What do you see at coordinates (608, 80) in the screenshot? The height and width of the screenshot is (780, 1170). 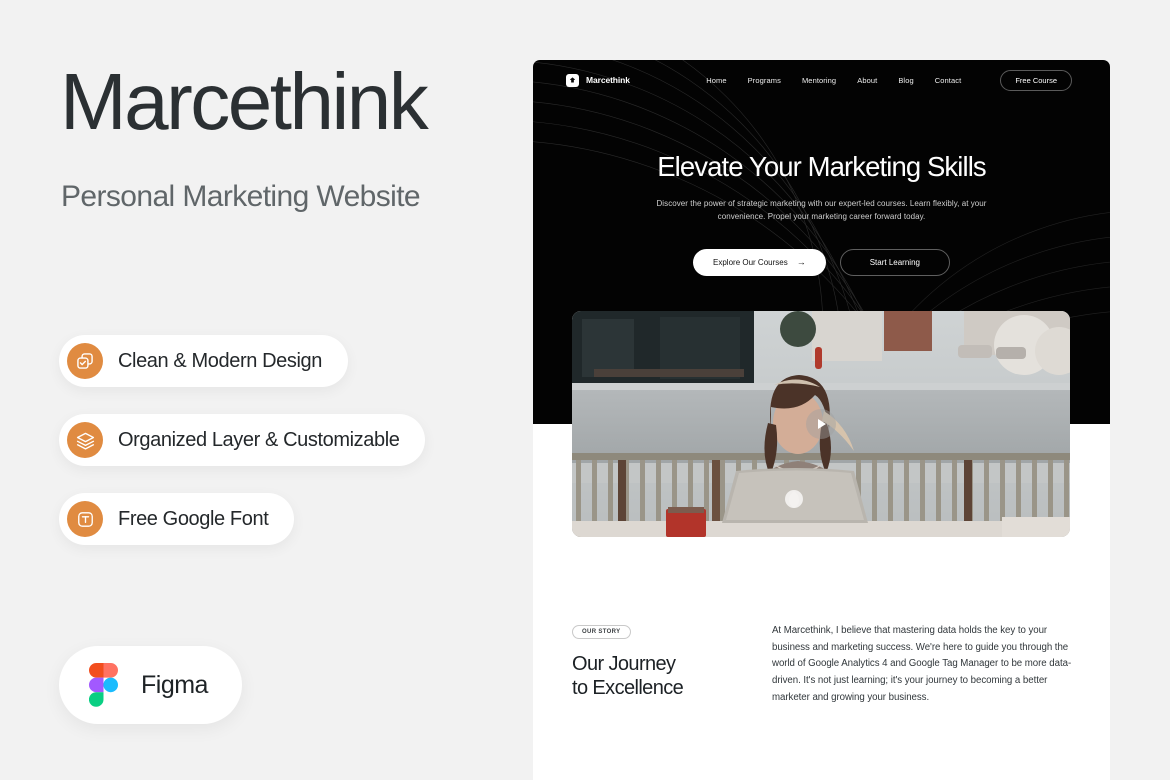 I see `brand-name: Marcethink` at bounding box center [608, 80].